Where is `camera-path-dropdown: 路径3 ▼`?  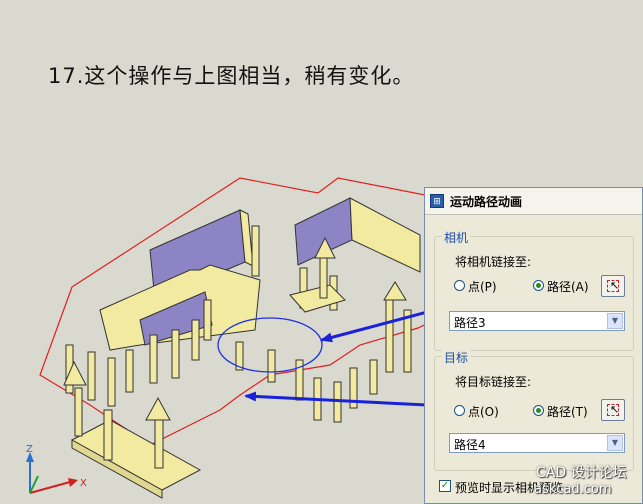
camera-path-dropdown: 路径3 ▼ is located at coordinates (537, 321).